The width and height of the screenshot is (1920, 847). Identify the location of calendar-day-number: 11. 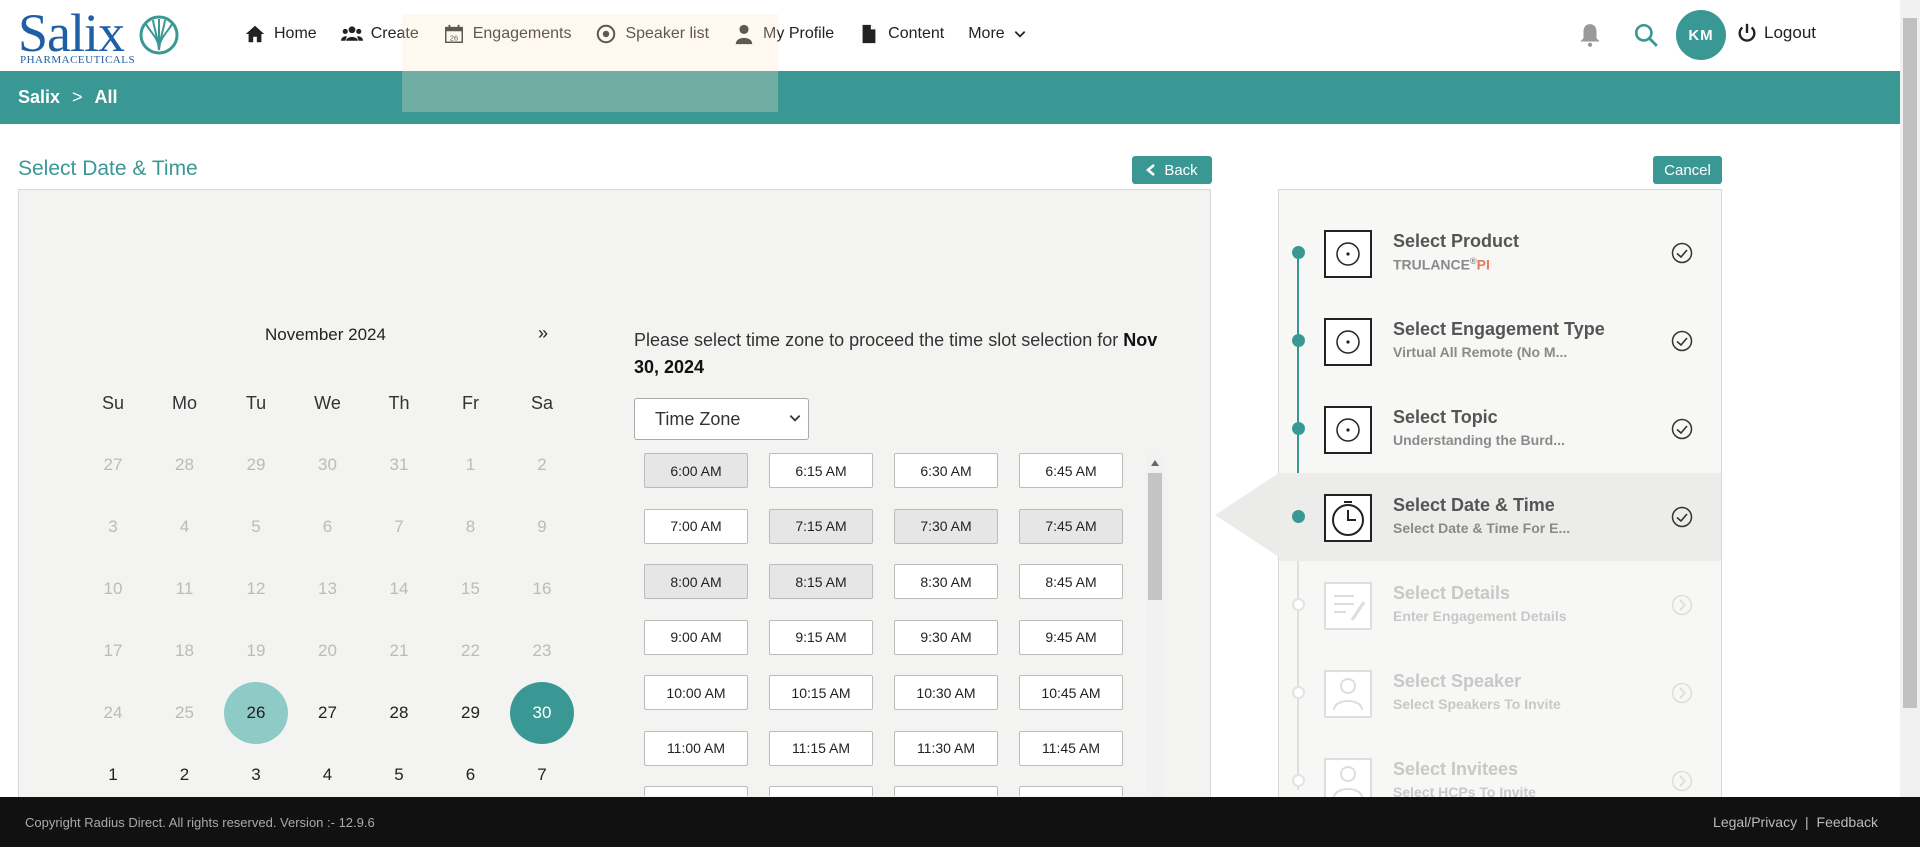
(184, 588).